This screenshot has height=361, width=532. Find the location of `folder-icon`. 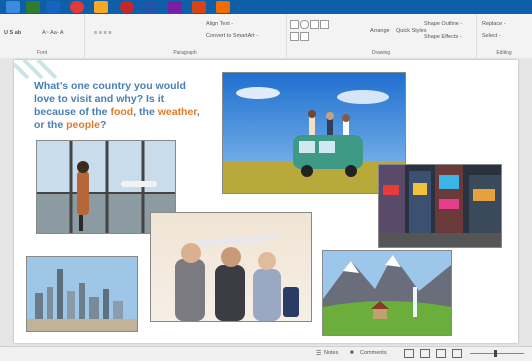

folder-icon is located at coordinates (101, 7).